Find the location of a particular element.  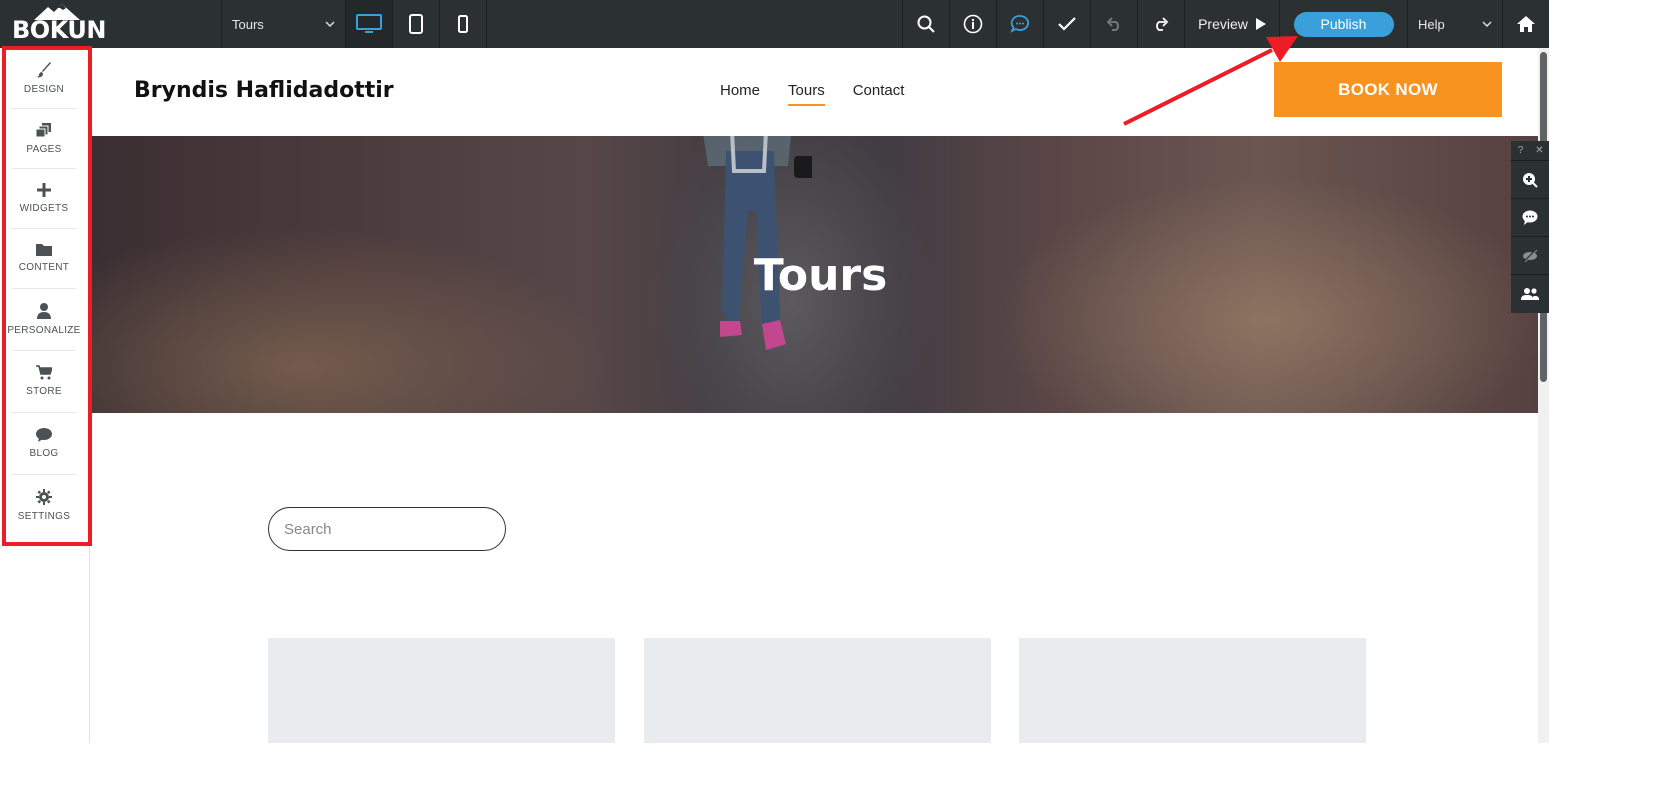

tablet-icon is located at coordinates (416, 24).